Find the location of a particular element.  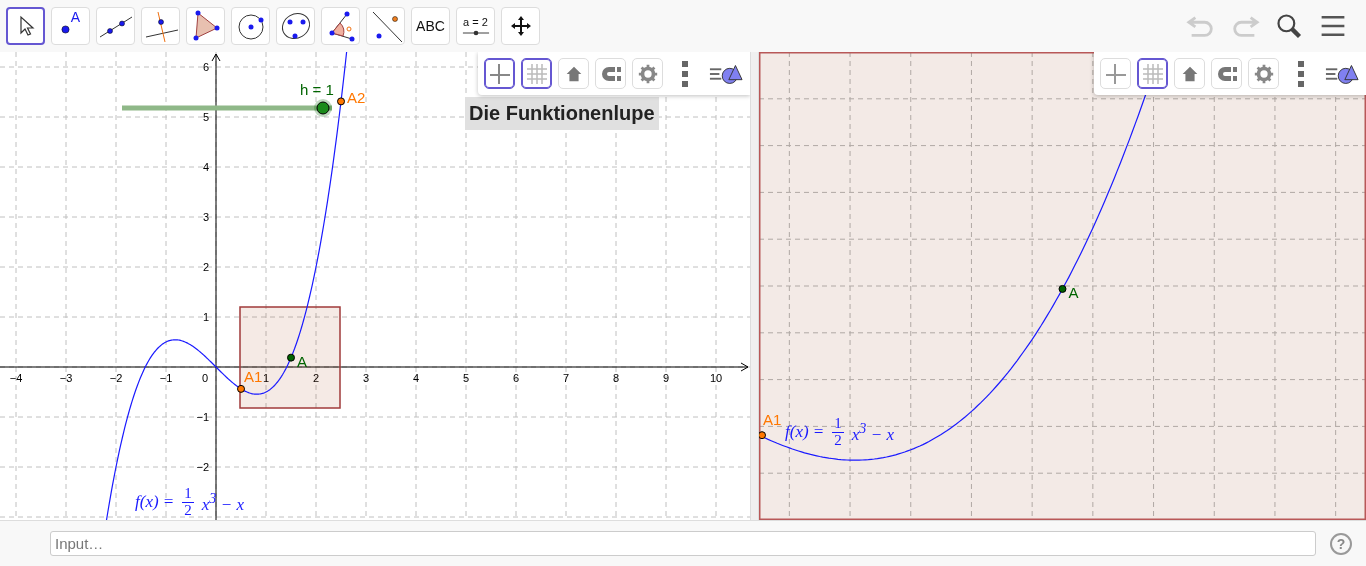

axis-label: −3 is located at coordinates (66, 378).